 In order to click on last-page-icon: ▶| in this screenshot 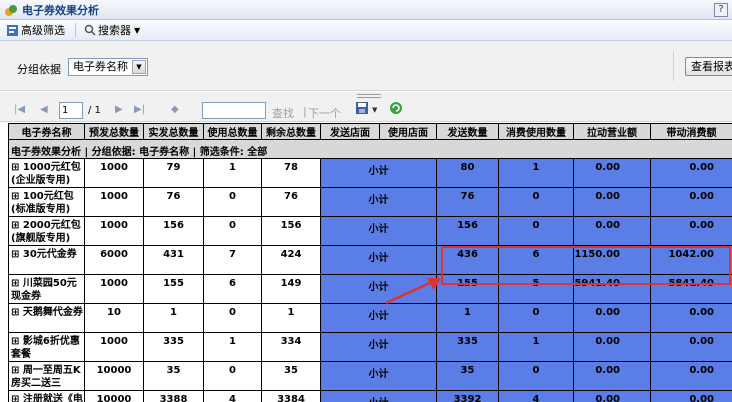, I will do `click(139, 109)`.